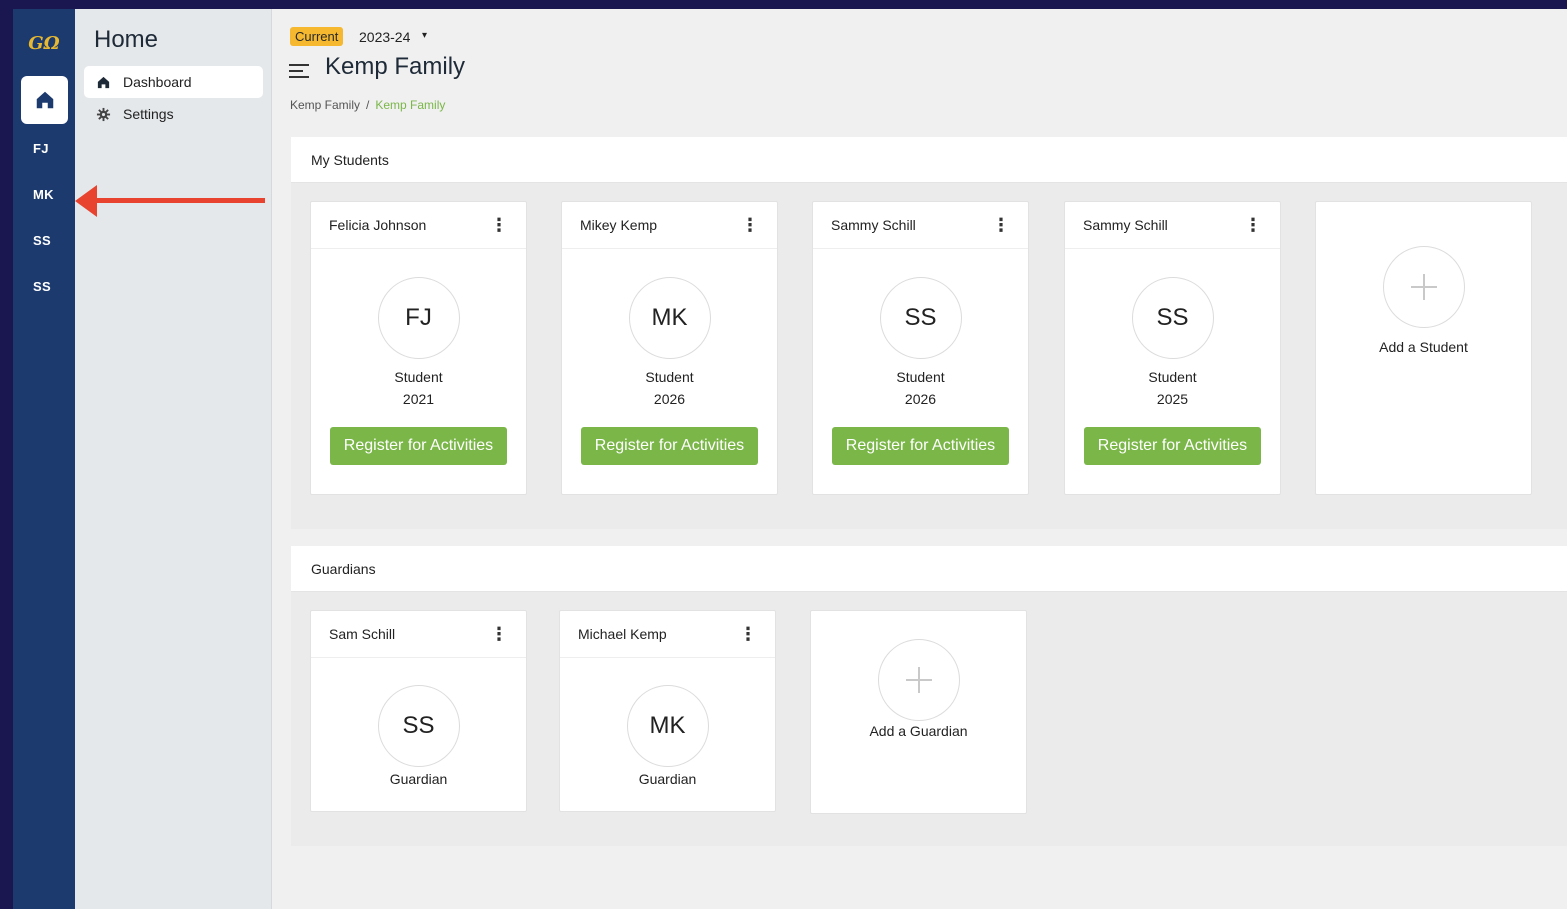  I want to click on student-name: Felicia Johnson, so click(378, 225).